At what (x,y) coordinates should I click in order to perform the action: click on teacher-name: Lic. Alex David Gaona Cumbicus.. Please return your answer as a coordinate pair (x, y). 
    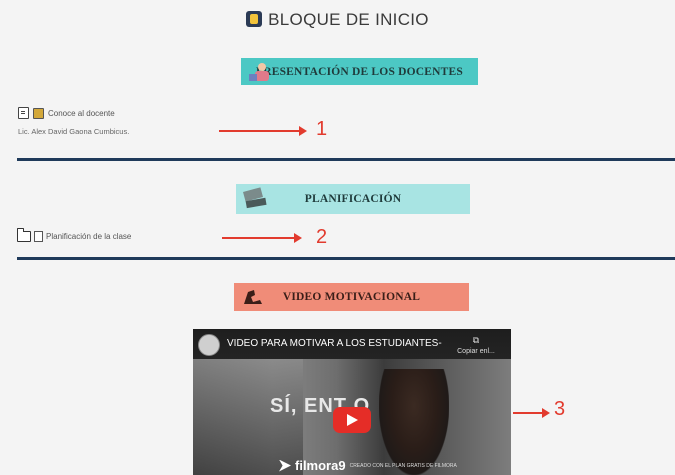
    Looking at the image, I should click on (74, 131).